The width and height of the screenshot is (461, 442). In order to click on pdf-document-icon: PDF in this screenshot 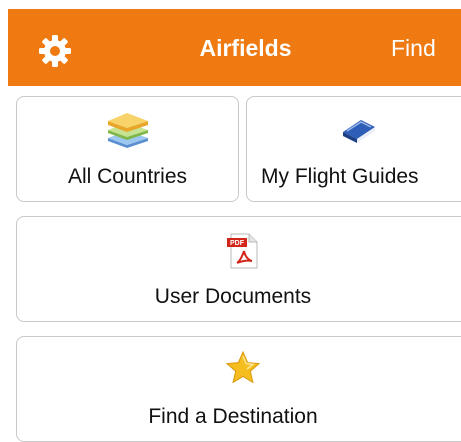, I will do `click(242, 251)`.